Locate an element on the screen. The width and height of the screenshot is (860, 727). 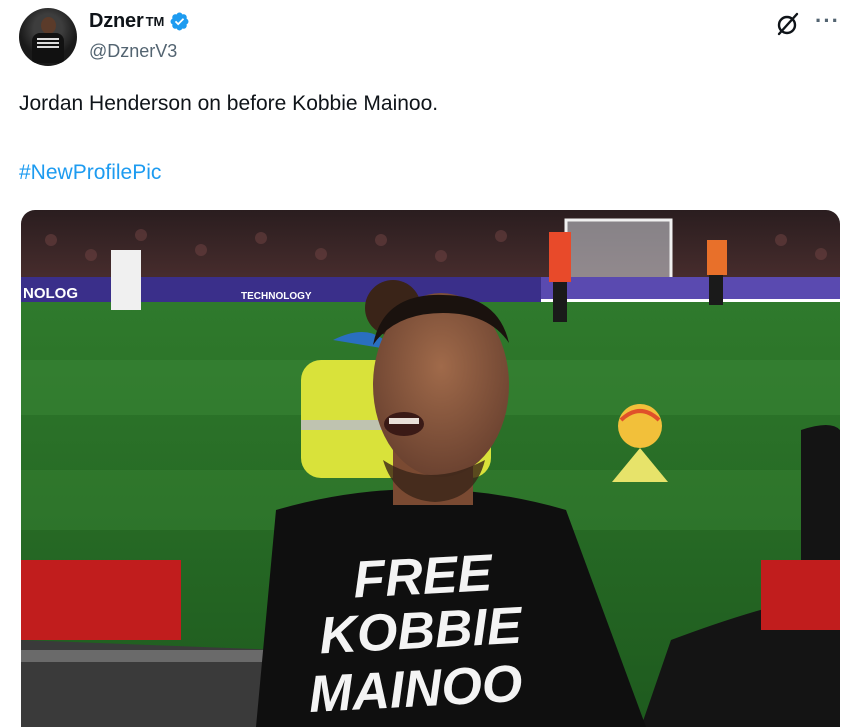
verified-badge-icon is located at coordinates (179, 21).